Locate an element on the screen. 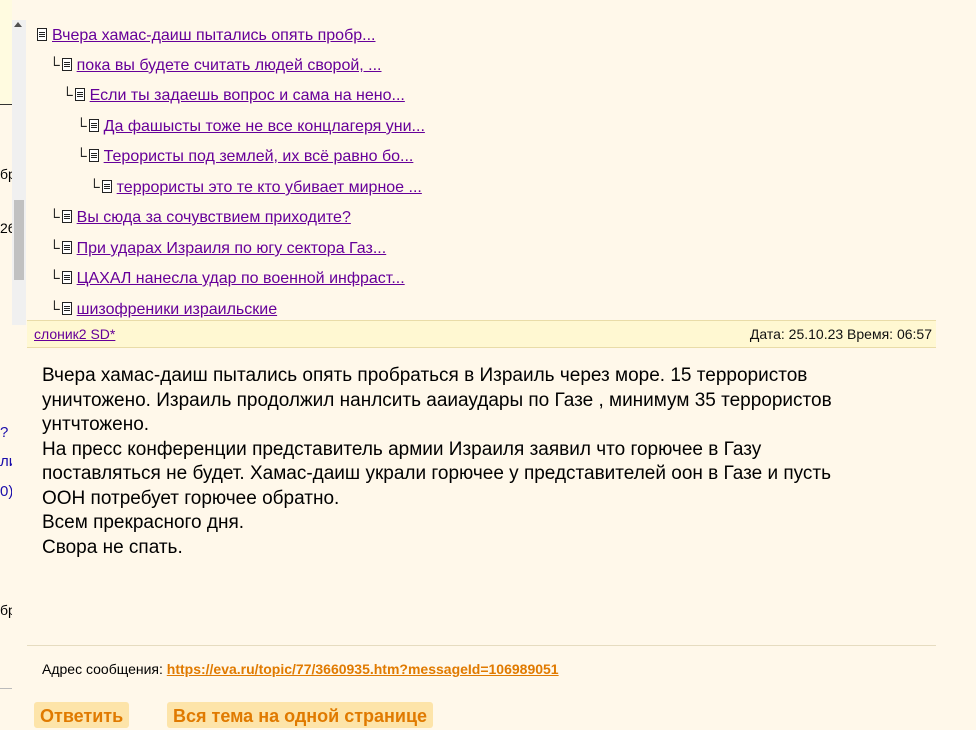  tree-scrollbar is located at coordinates (19, 172).